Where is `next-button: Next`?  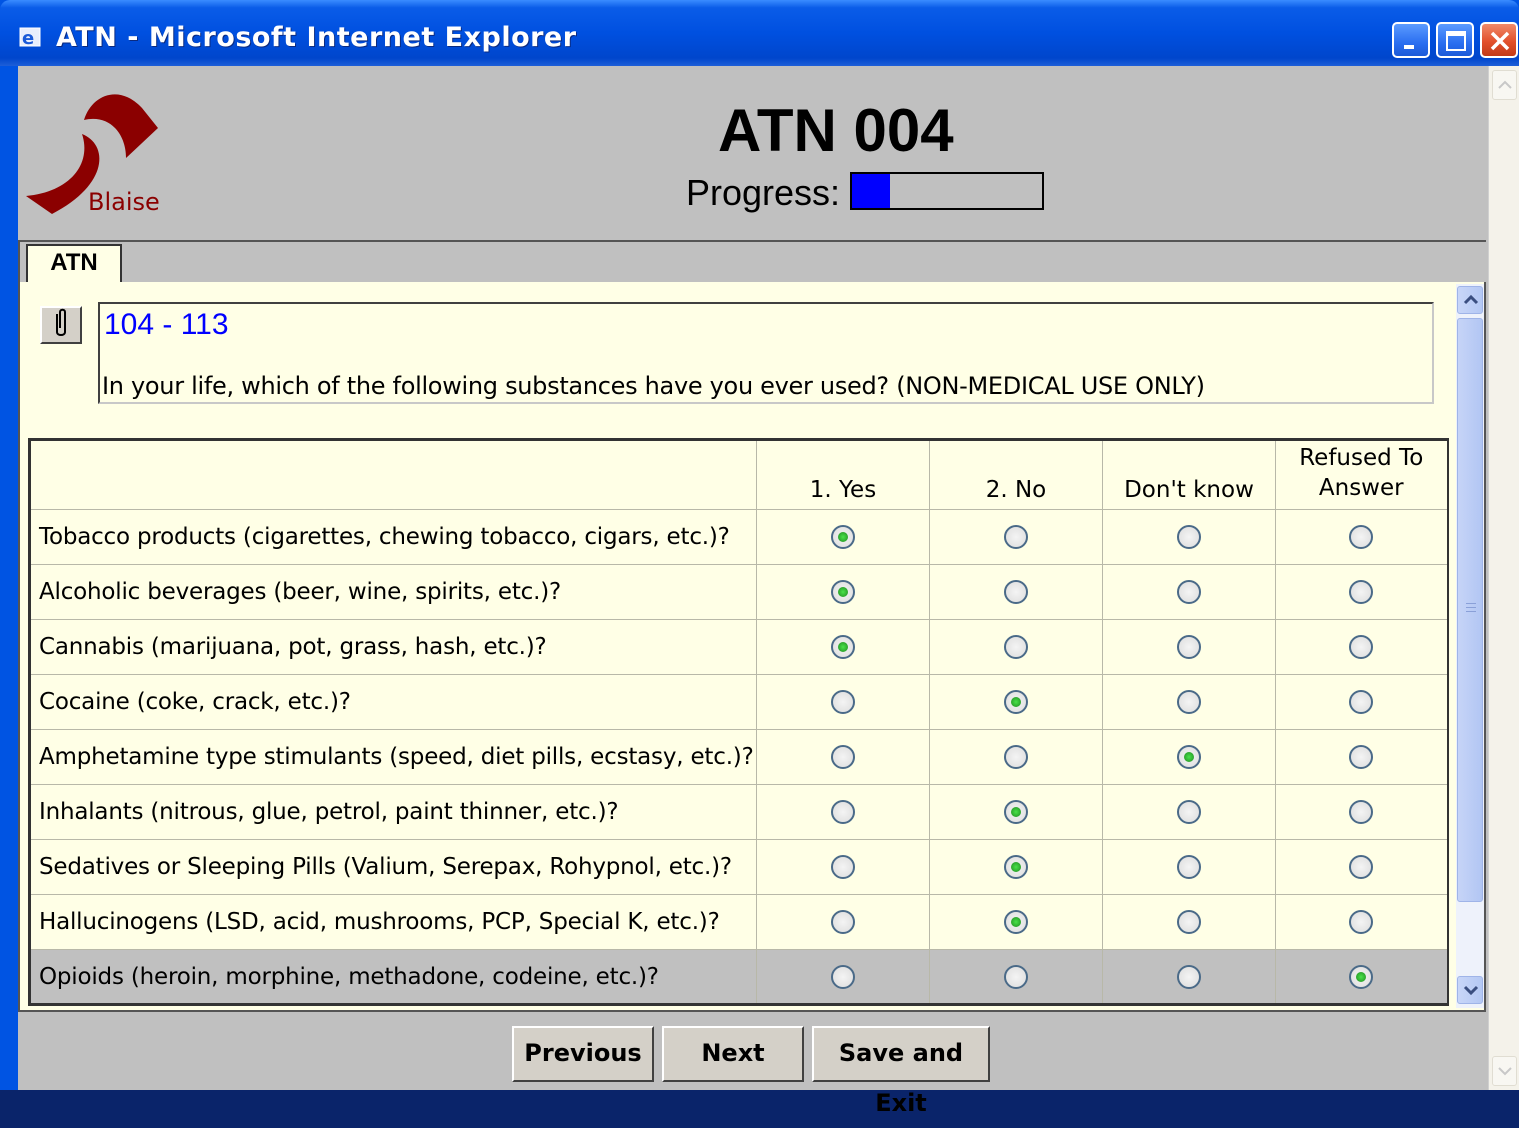
next-button: Next is located at coordinates (733, 1054).